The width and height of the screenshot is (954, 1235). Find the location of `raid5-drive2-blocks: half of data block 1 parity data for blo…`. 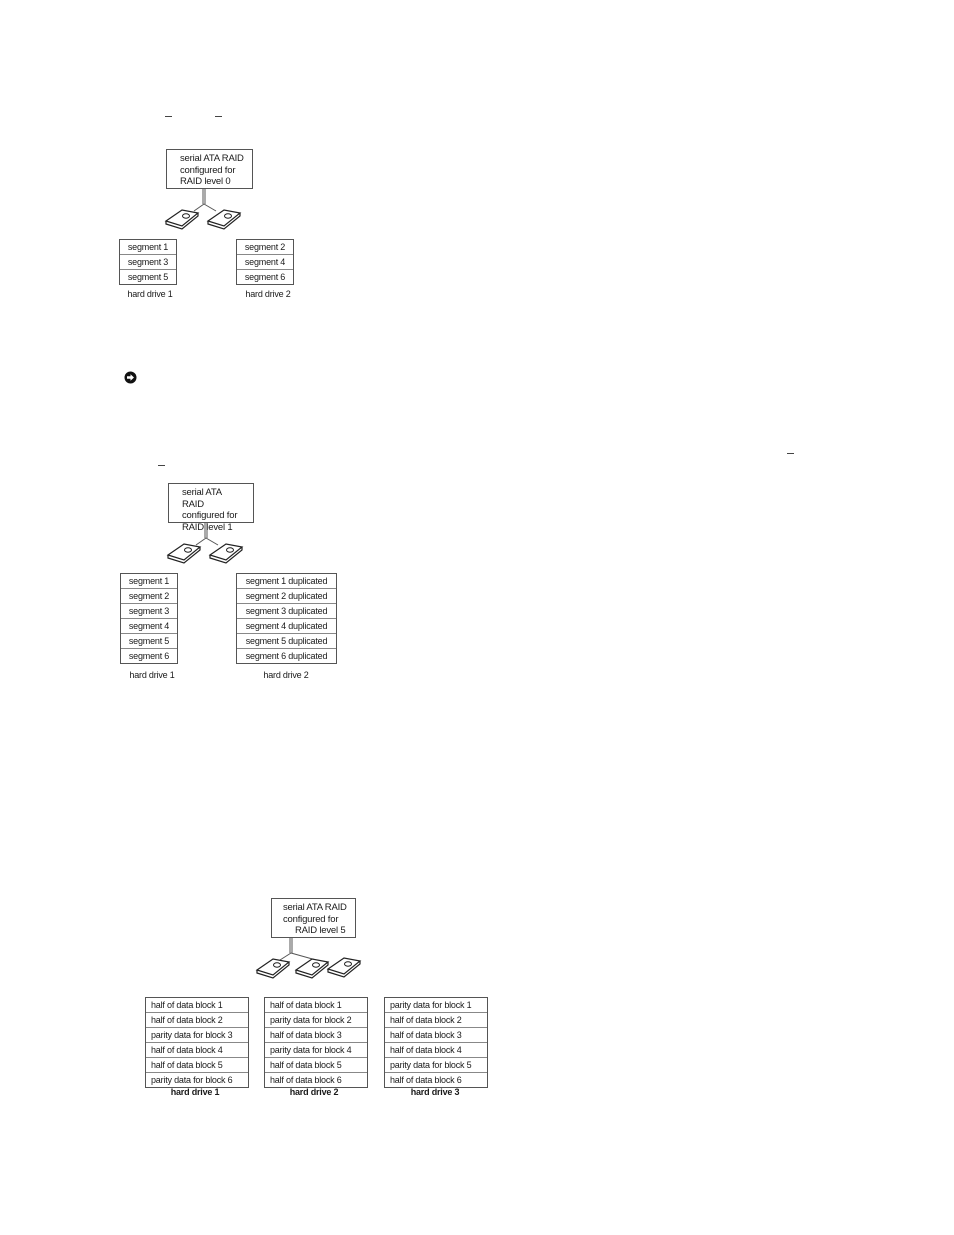

raid5-drive2-blocks: half of data block 1 parity data for blo… is located at coordinates (316, 1042).